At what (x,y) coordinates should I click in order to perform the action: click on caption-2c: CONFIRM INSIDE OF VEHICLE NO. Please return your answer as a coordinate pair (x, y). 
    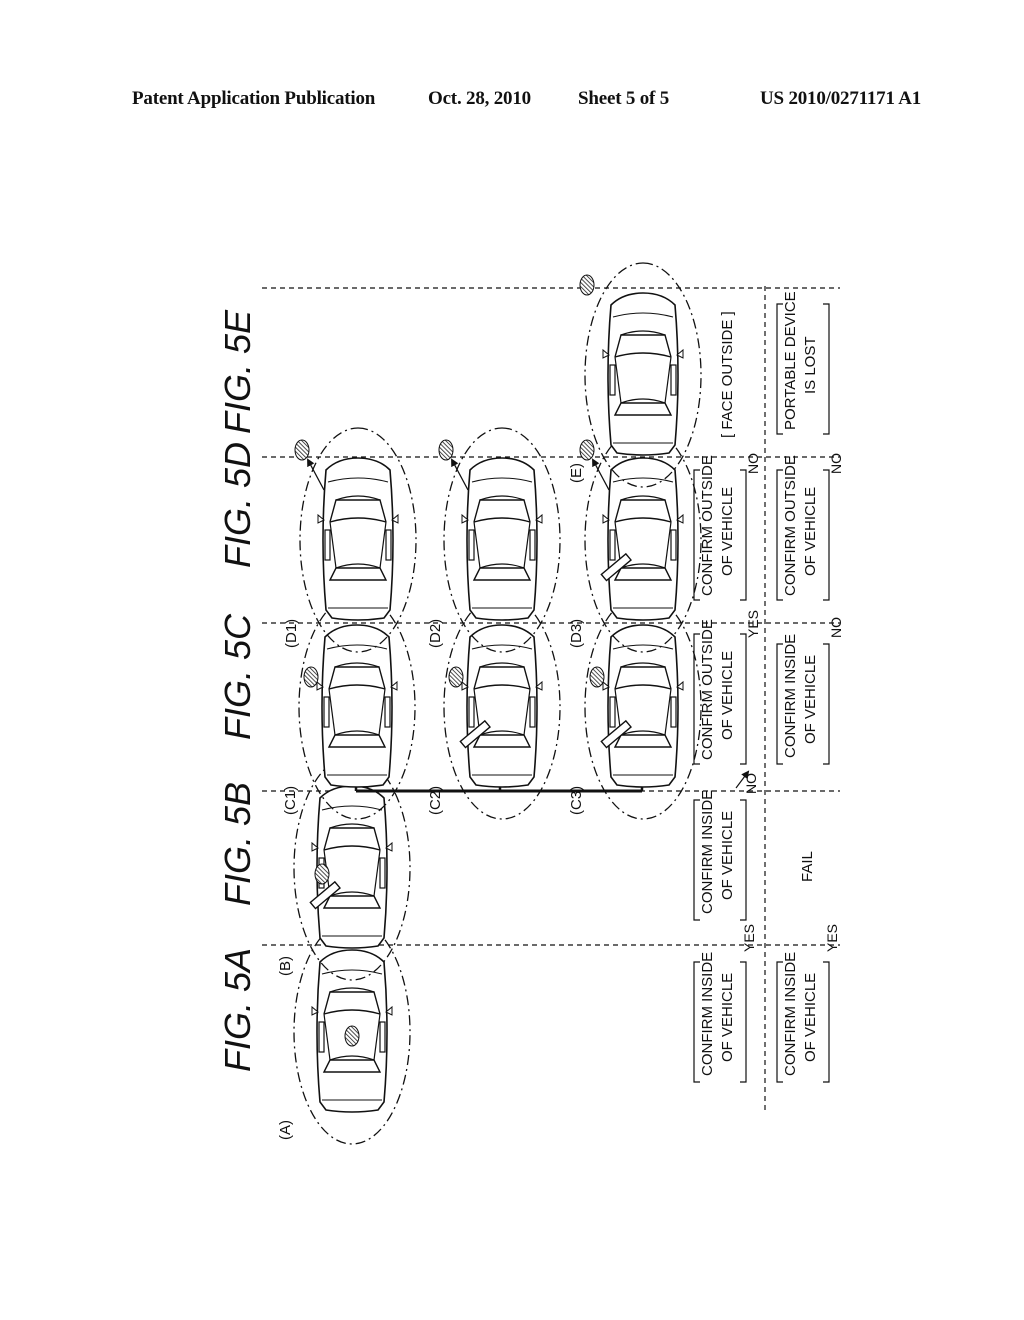
    Looking at the image, I should click on (810, 691).